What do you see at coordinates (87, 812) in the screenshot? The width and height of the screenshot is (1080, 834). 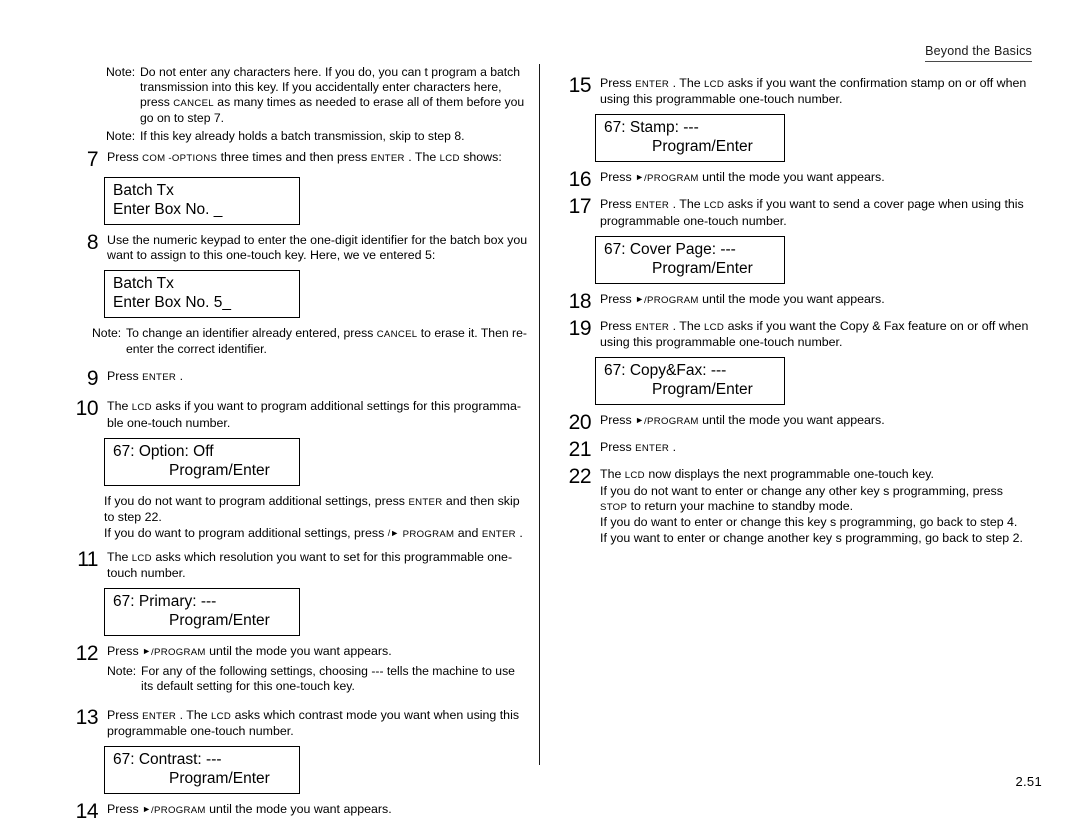 I see `step-number: 14` at bounding box center [87, 812].